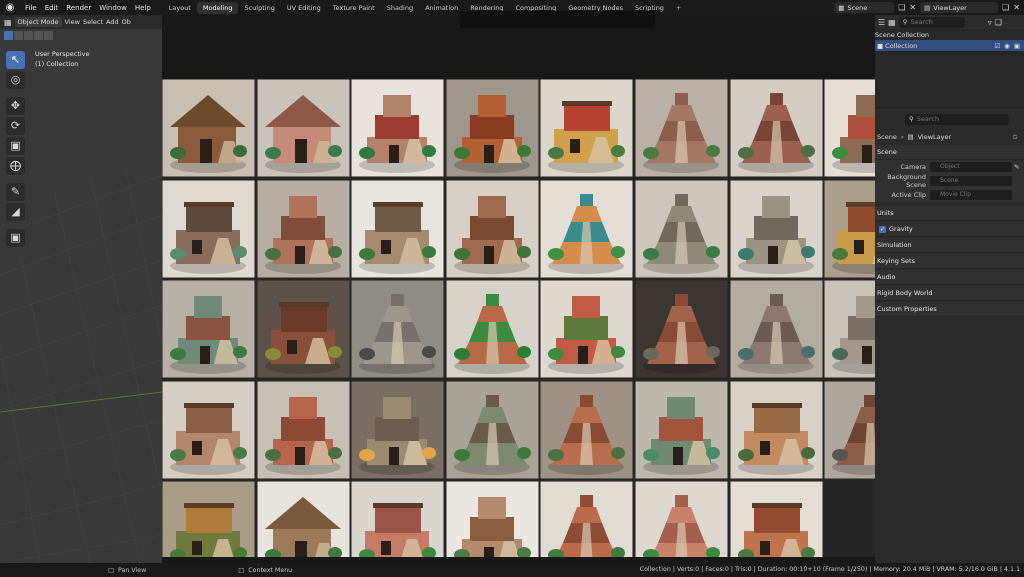 The height and width of the screenshot is (577, 1024). Describe the element at coordinates (949, 213) in the screenshot. I see `units-panel: Units` at that location.